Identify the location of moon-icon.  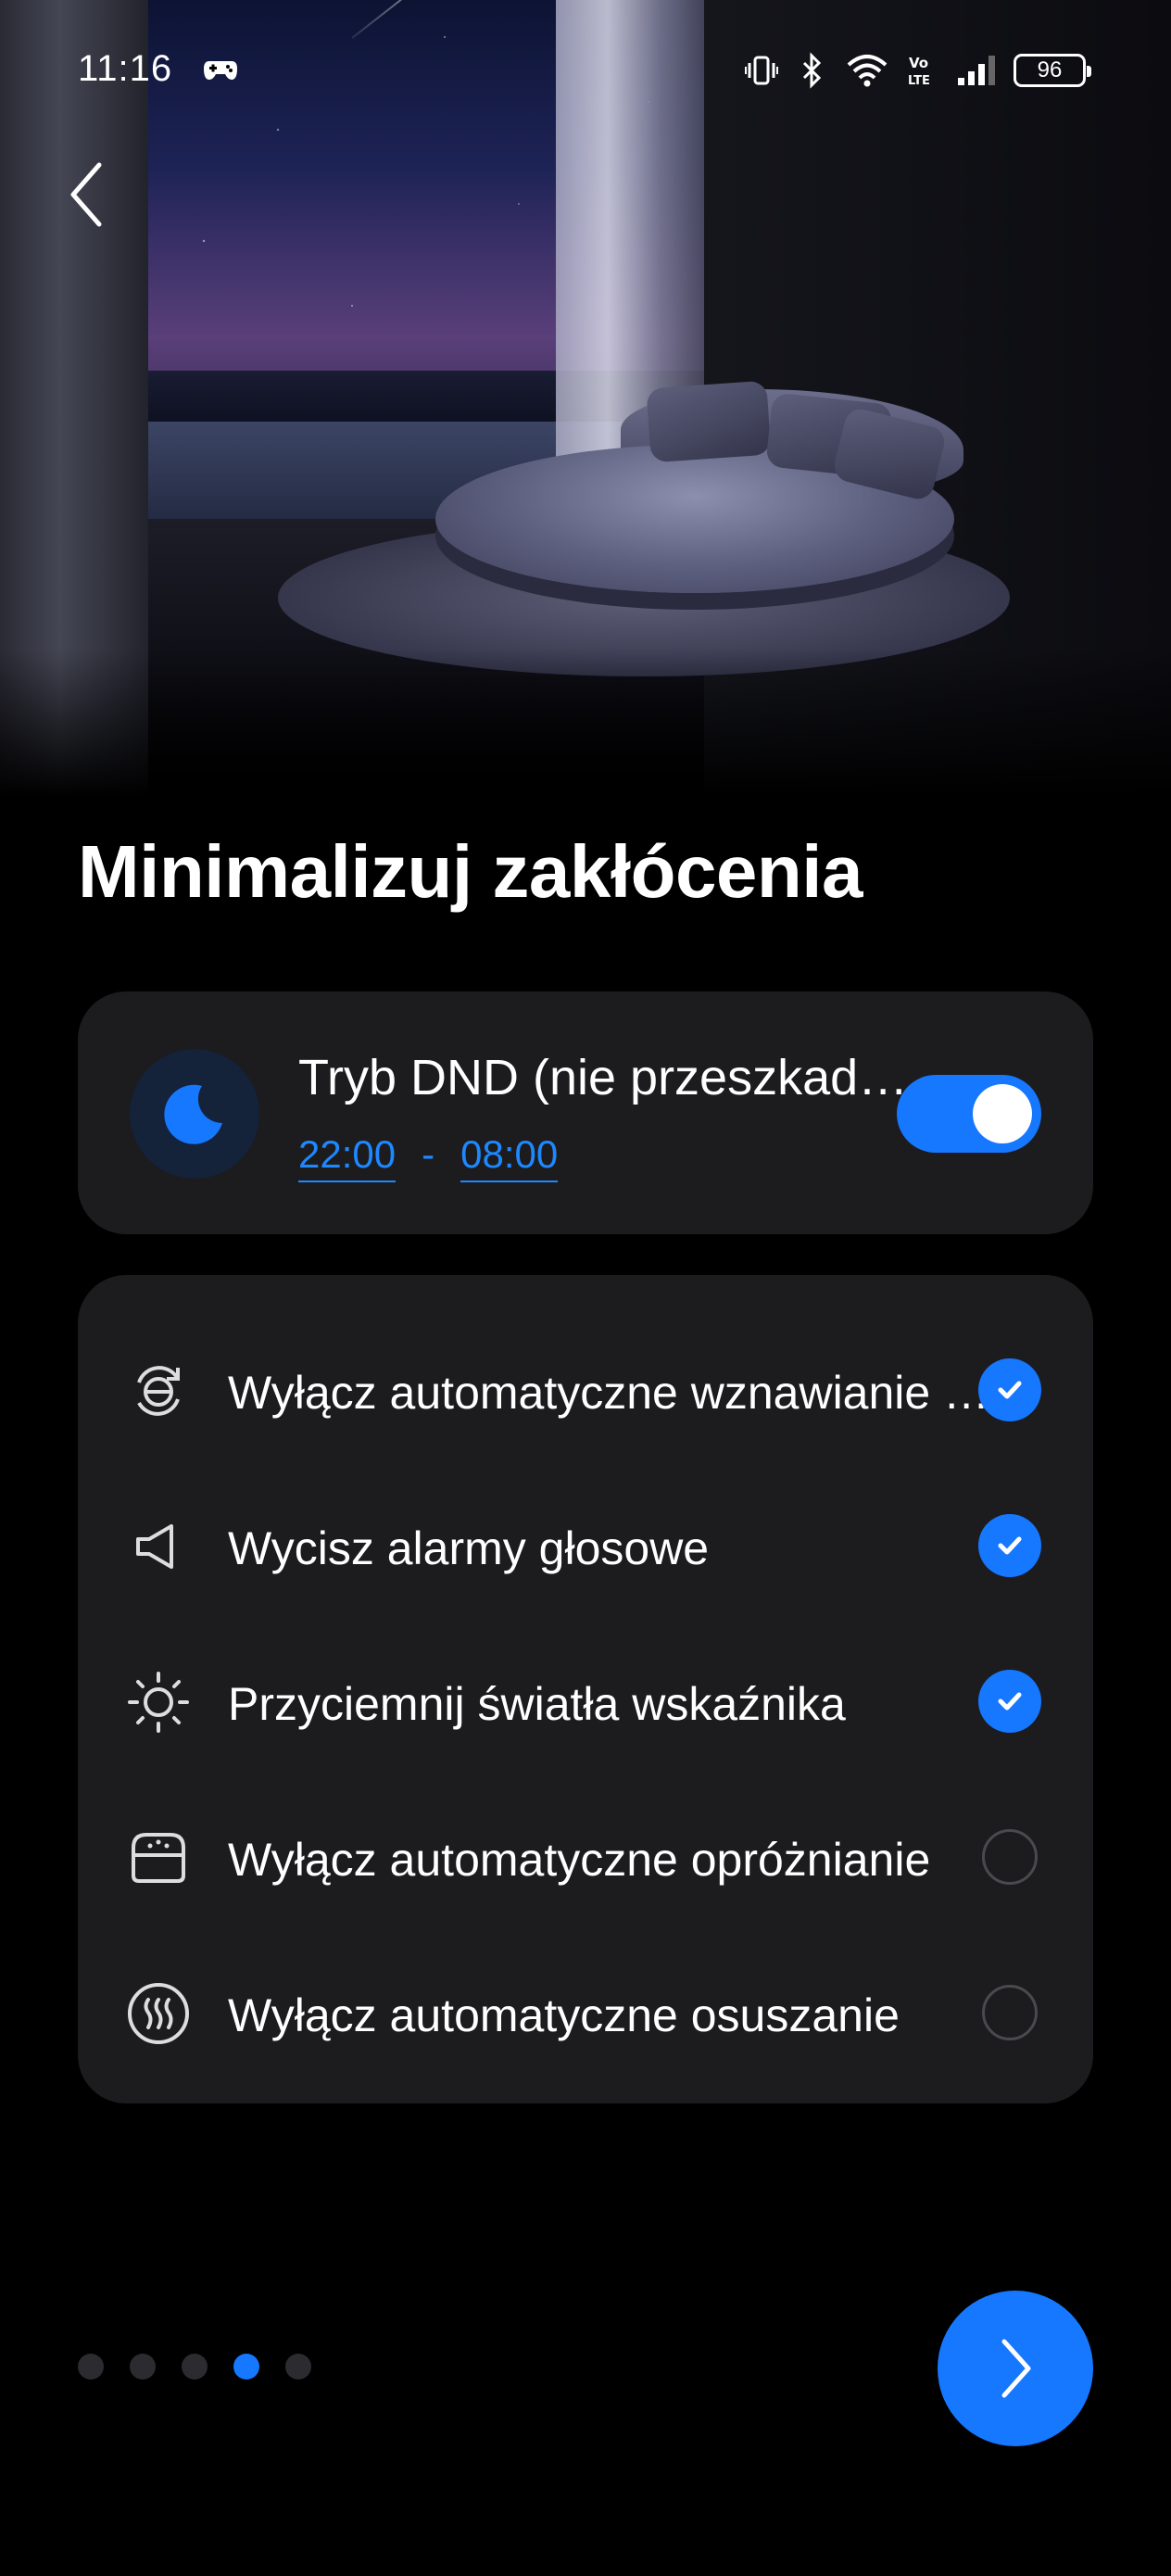
(193, 1114).